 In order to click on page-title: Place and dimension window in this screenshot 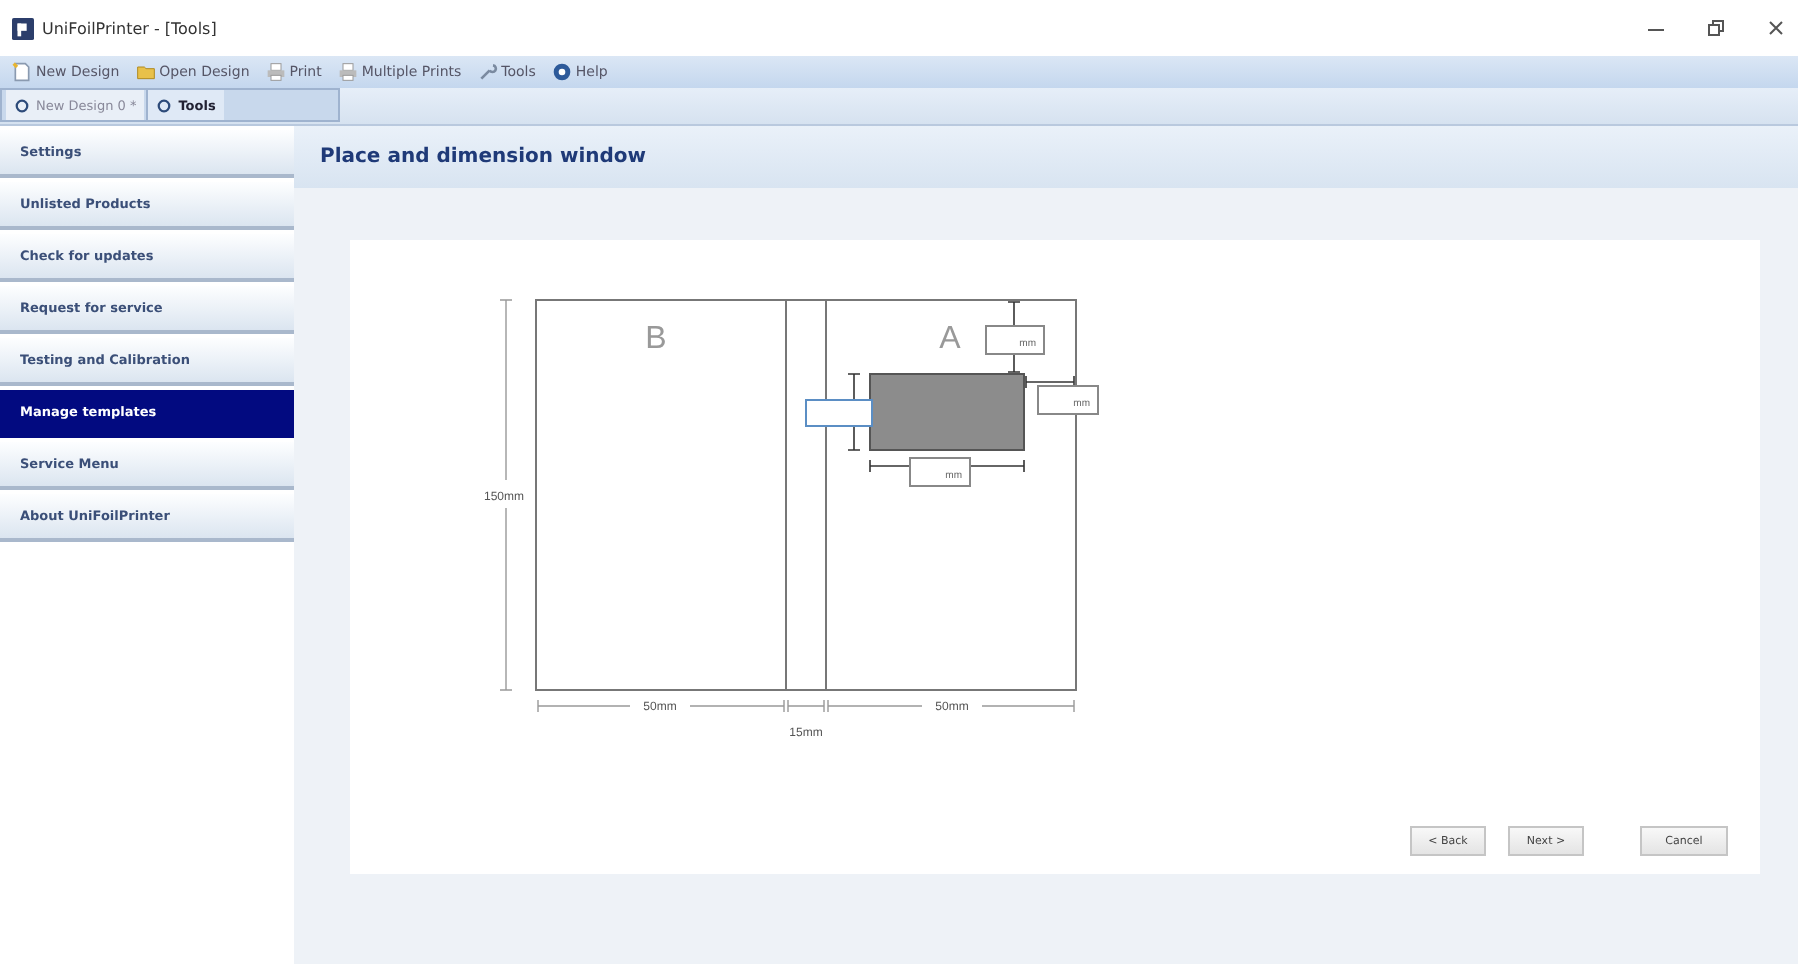, I will do `click(483, 157)`.